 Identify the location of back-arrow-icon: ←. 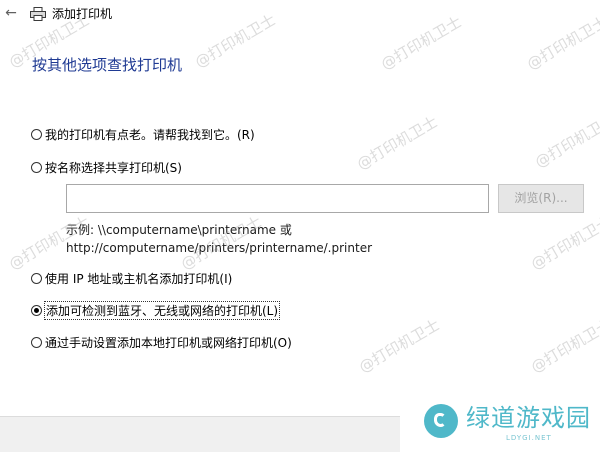
(11, 13).